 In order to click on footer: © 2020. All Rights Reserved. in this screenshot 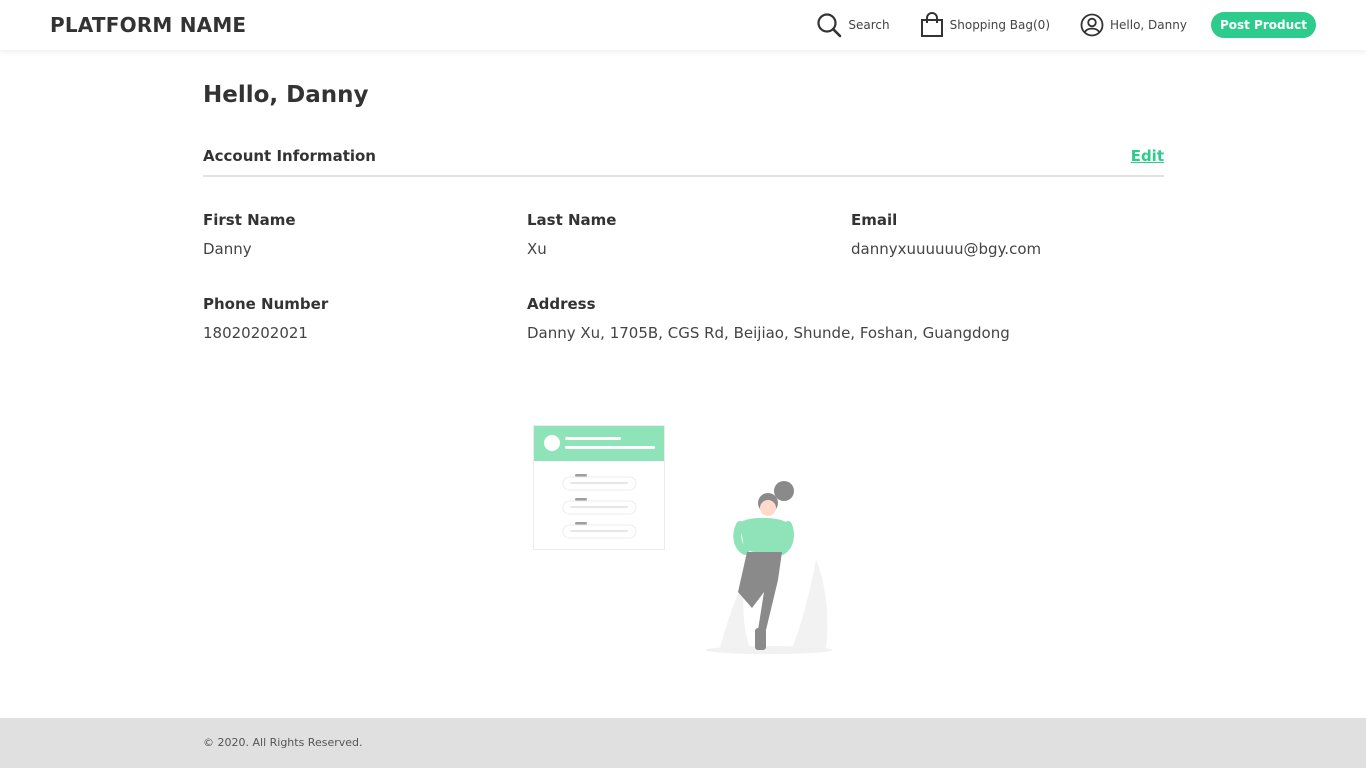, I will do `click(683, 743)`.